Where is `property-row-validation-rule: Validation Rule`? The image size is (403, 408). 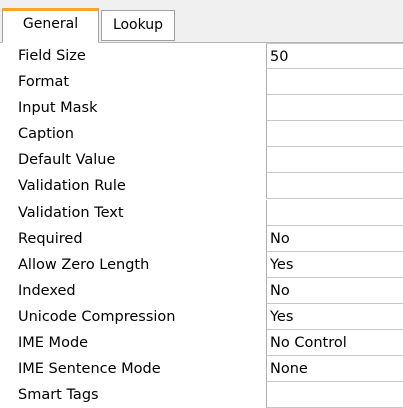 property-row-validation-rule: Validation Rule is located at coordinates (201, 186).